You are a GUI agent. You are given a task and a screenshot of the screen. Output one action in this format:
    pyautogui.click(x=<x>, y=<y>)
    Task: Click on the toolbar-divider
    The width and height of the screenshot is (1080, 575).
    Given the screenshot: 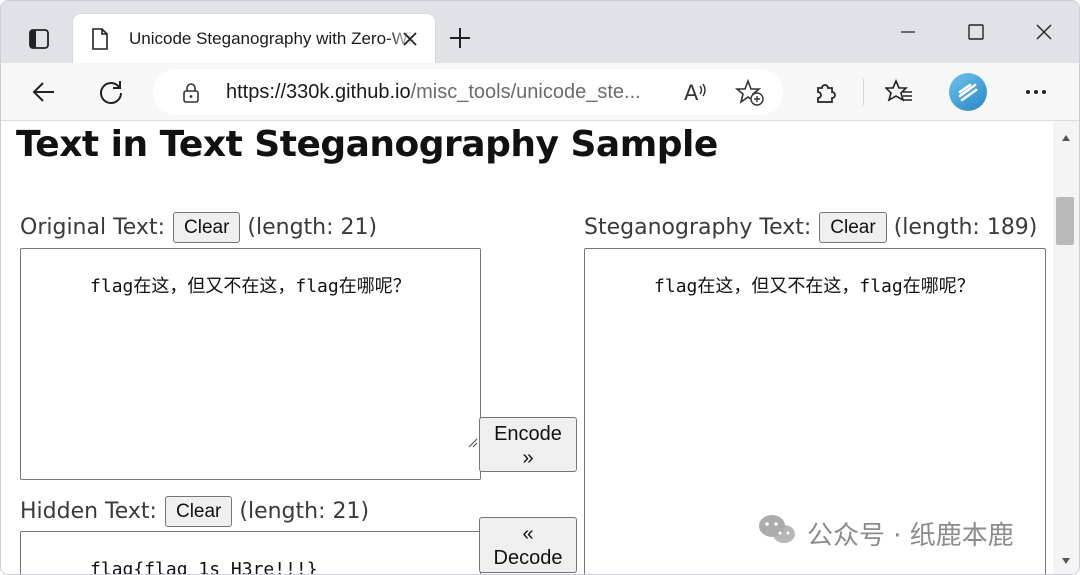 What is the action you would take?
    pyautogui.click(x=863, y=92)
    